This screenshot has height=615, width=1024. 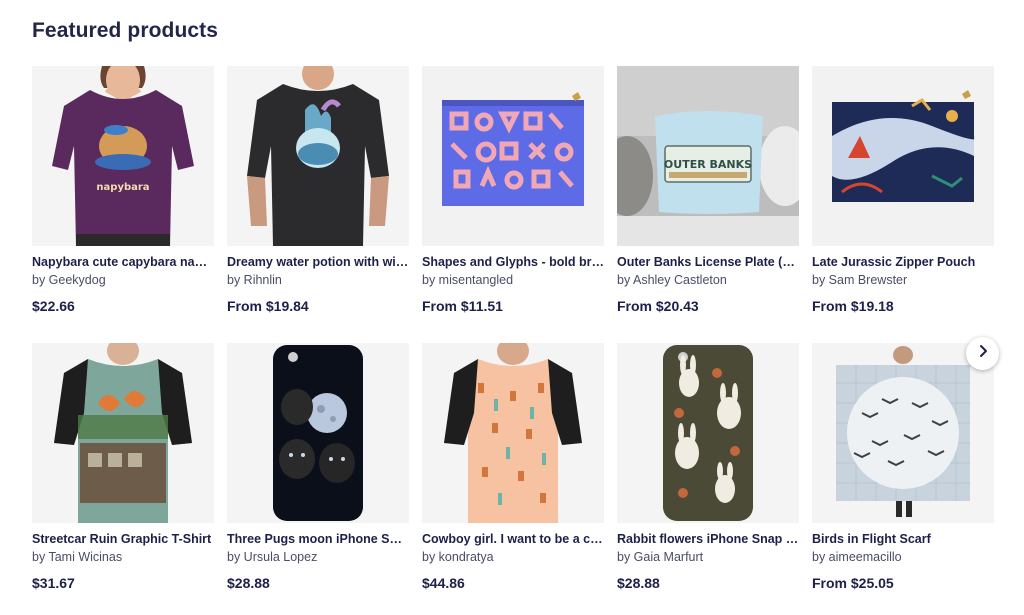 I want to click on section-title: Featured products, so click(x=125, y=30).